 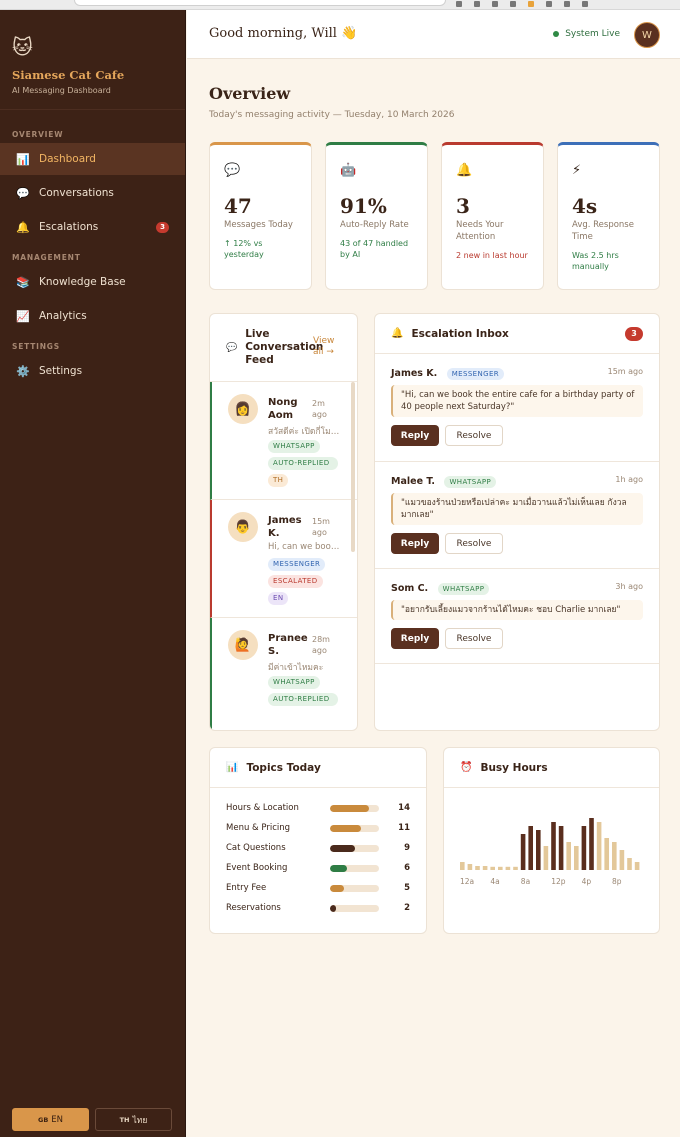 What do you see at coordinates (328, 347) in the screenshot?
I see `view-all-link: View all →` at bounding box center [328, 347].